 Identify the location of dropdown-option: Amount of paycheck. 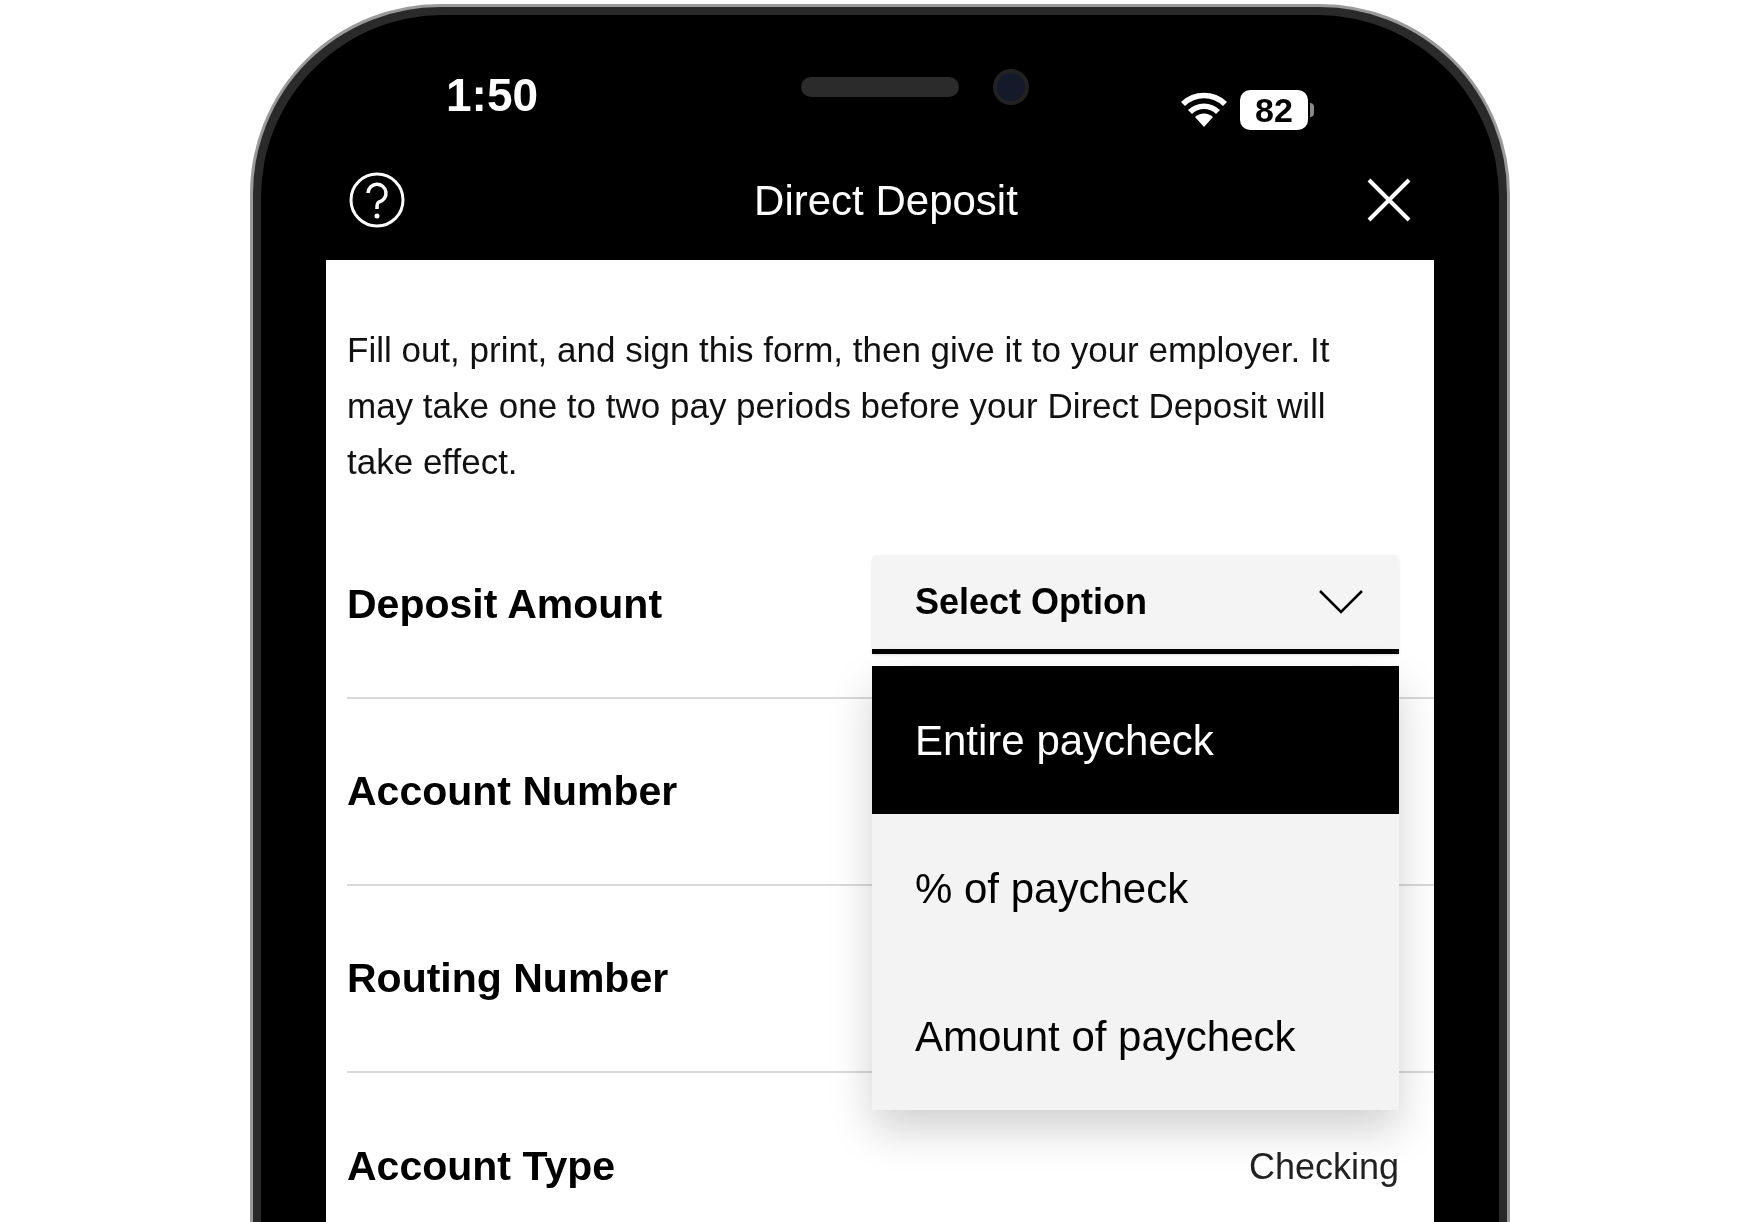
(1135, 1036).